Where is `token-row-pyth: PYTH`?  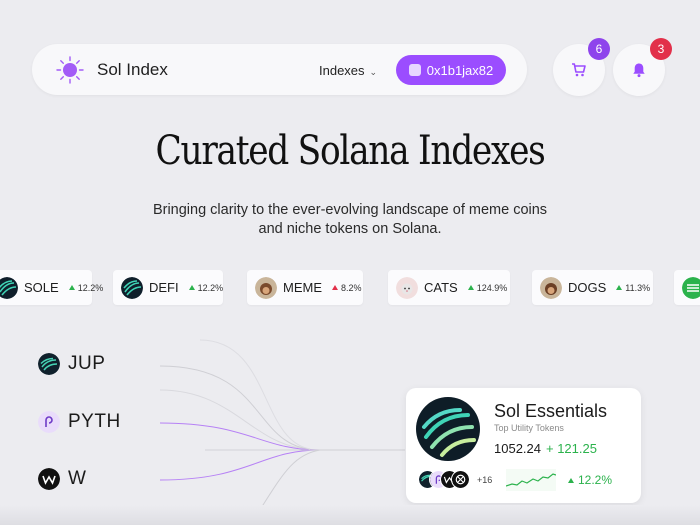
token-row-pyth: PYTH is located at coordinates (79, 422).